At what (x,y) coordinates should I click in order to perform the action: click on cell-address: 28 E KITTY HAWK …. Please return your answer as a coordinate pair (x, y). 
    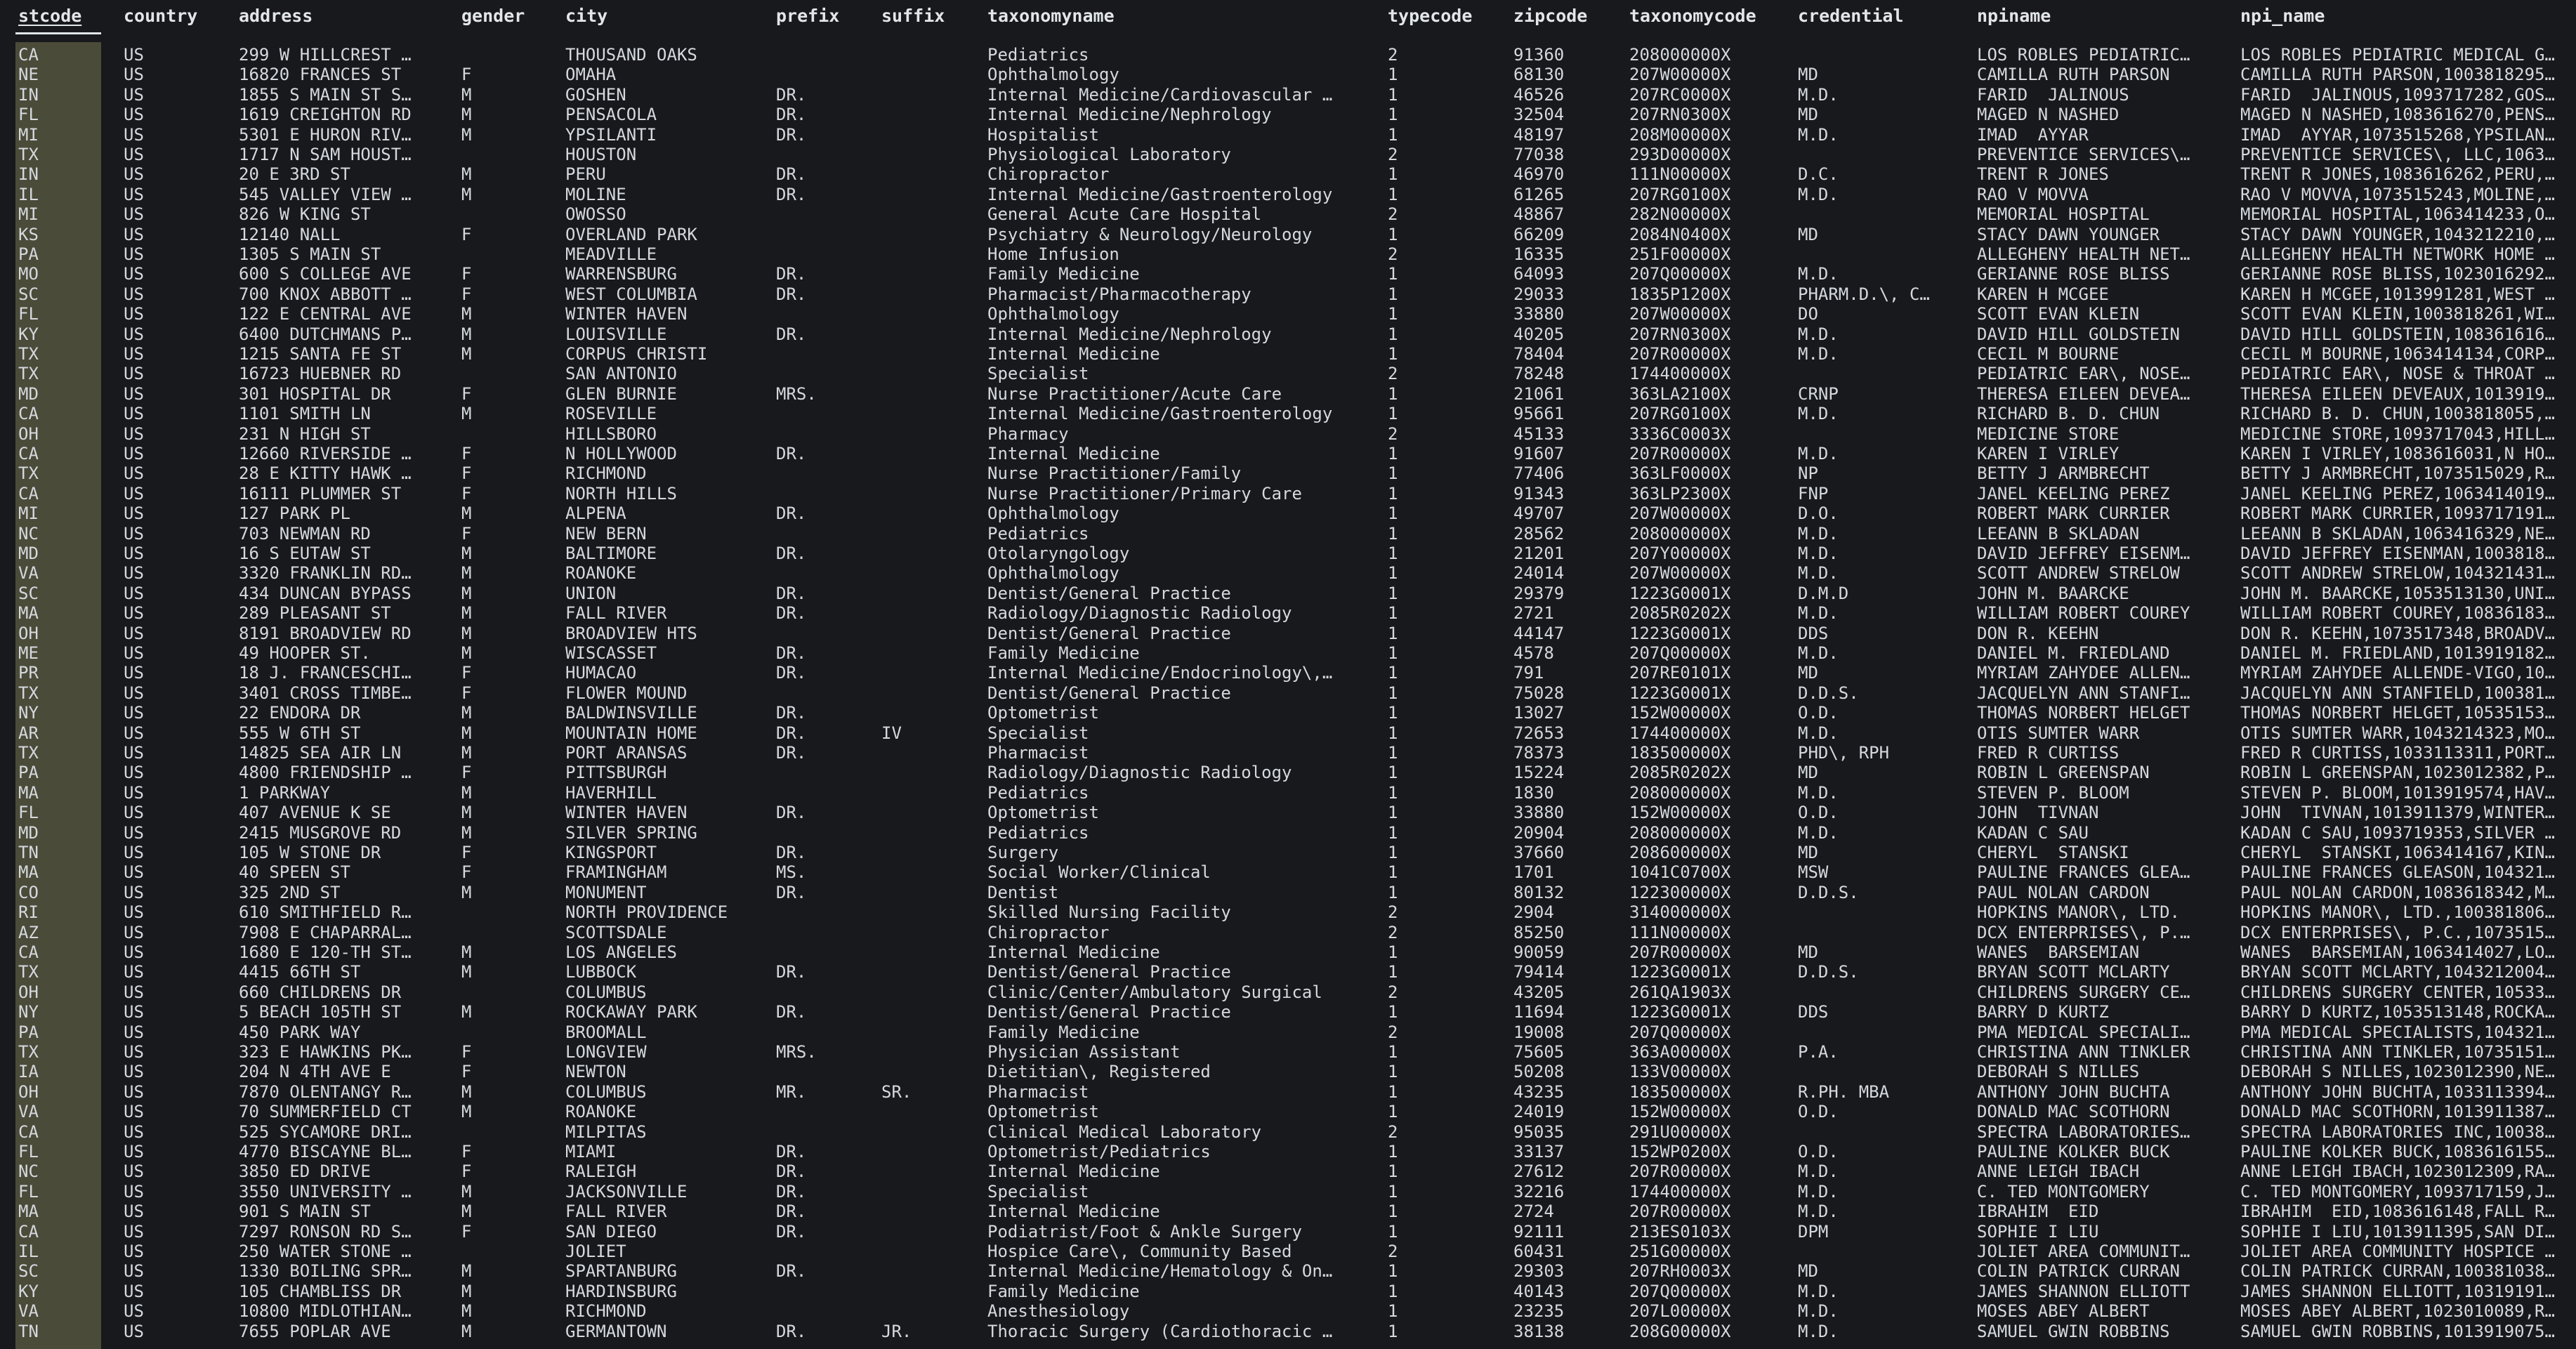
    Looking at the image, I should click on (347, 473).